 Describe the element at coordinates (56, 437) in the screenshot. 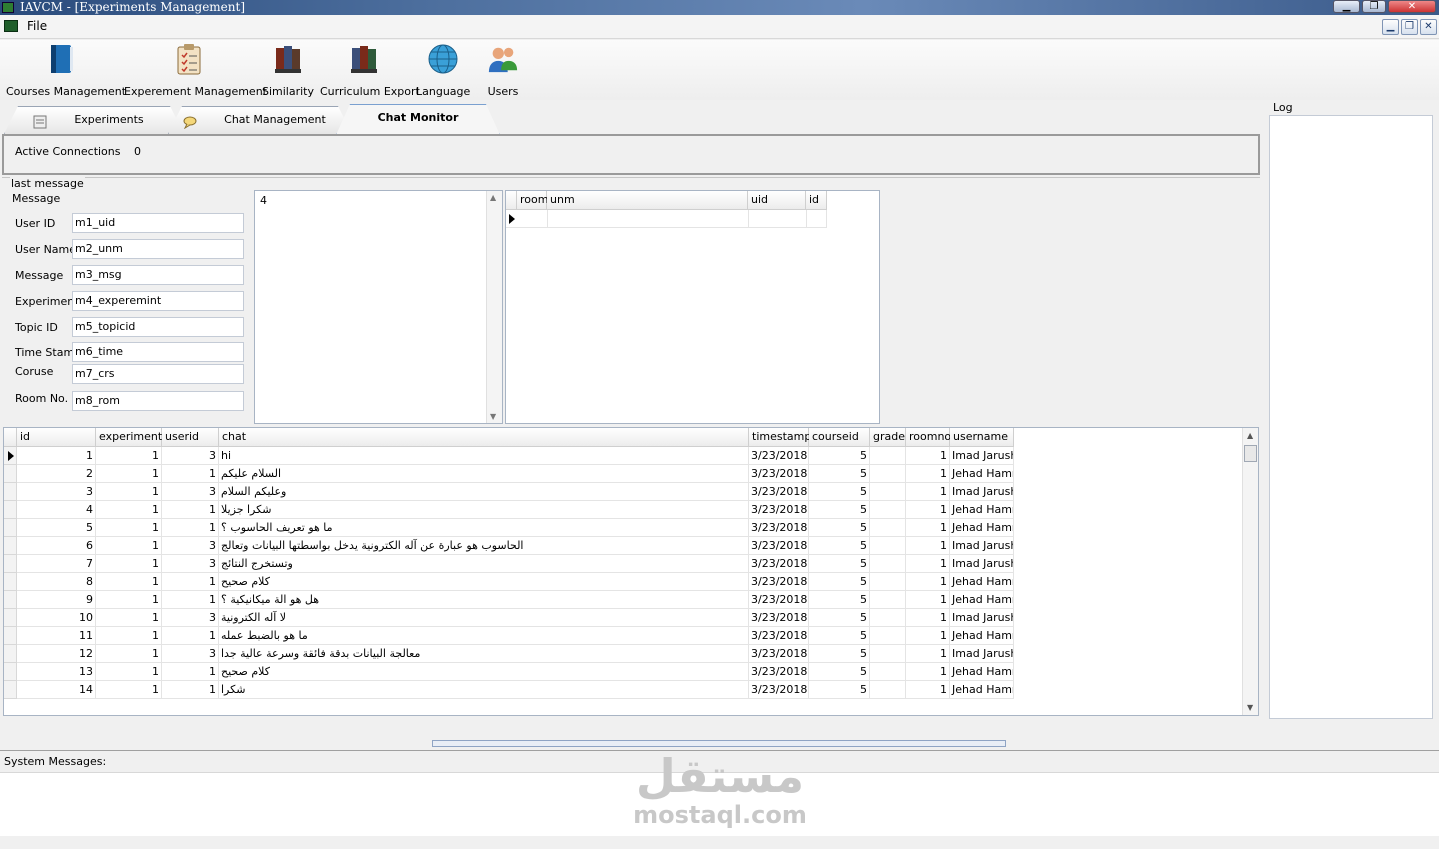

I see `chat-grid-header-id: id` at that location.